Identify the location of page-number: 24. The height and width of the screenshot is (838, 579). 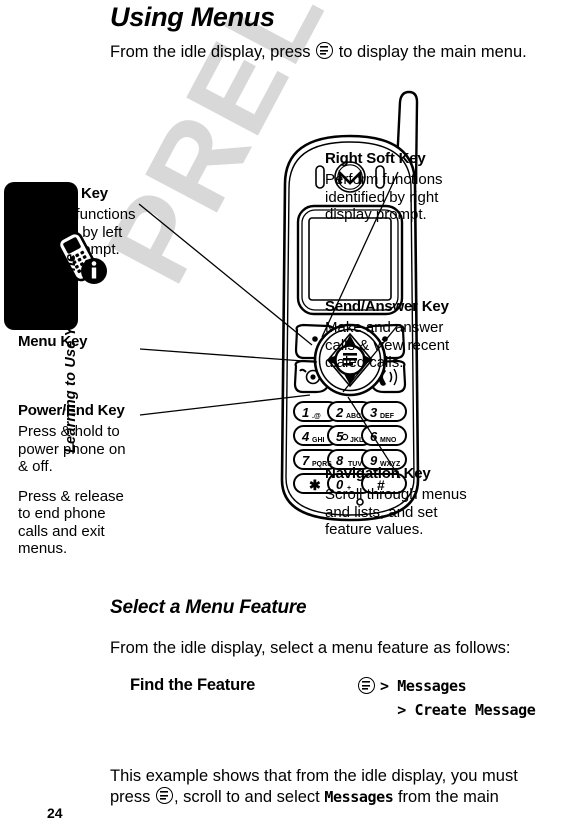
(55, 813).